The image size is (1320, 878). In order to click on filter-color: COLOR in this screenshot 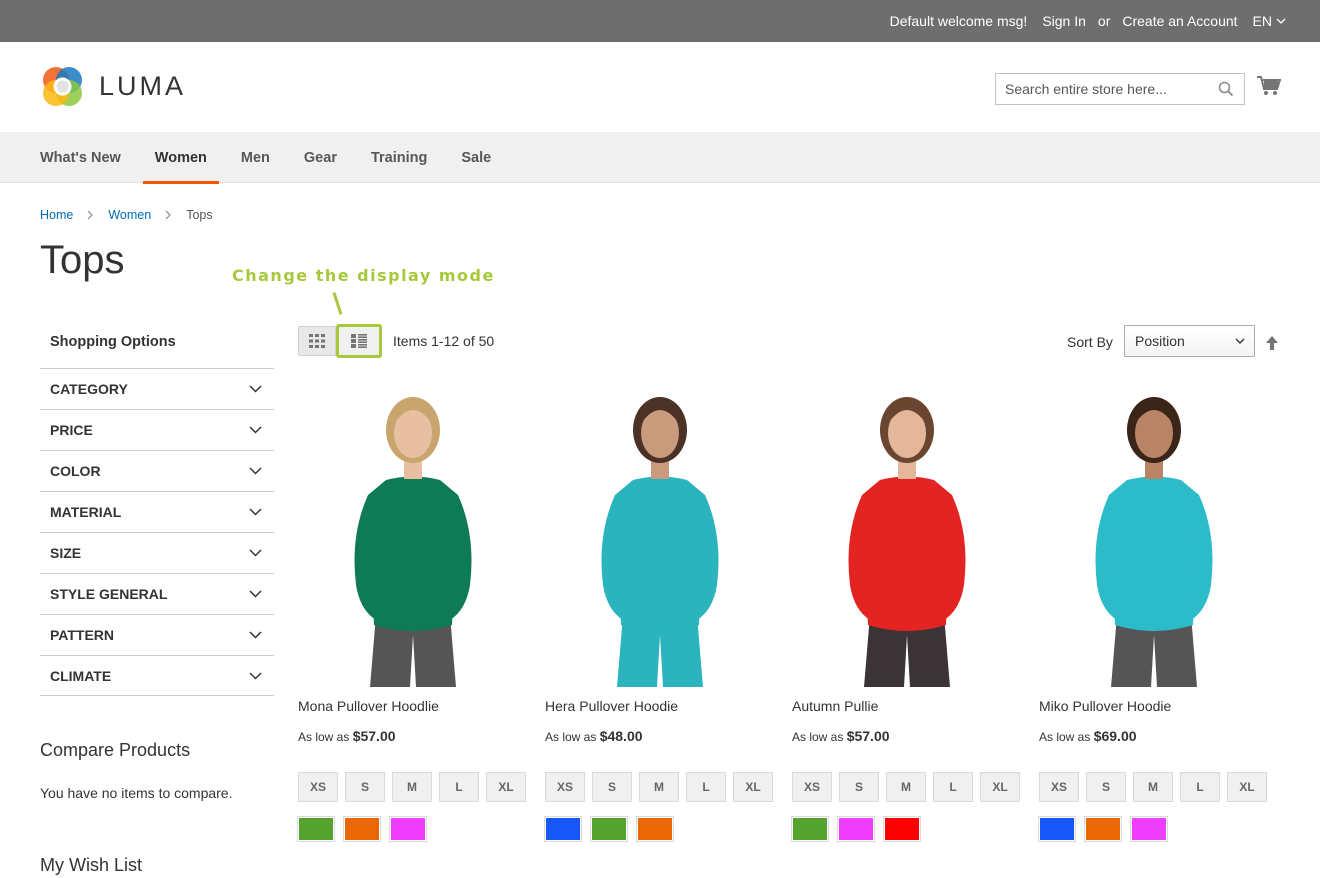, I will do `click(157, 470)`.